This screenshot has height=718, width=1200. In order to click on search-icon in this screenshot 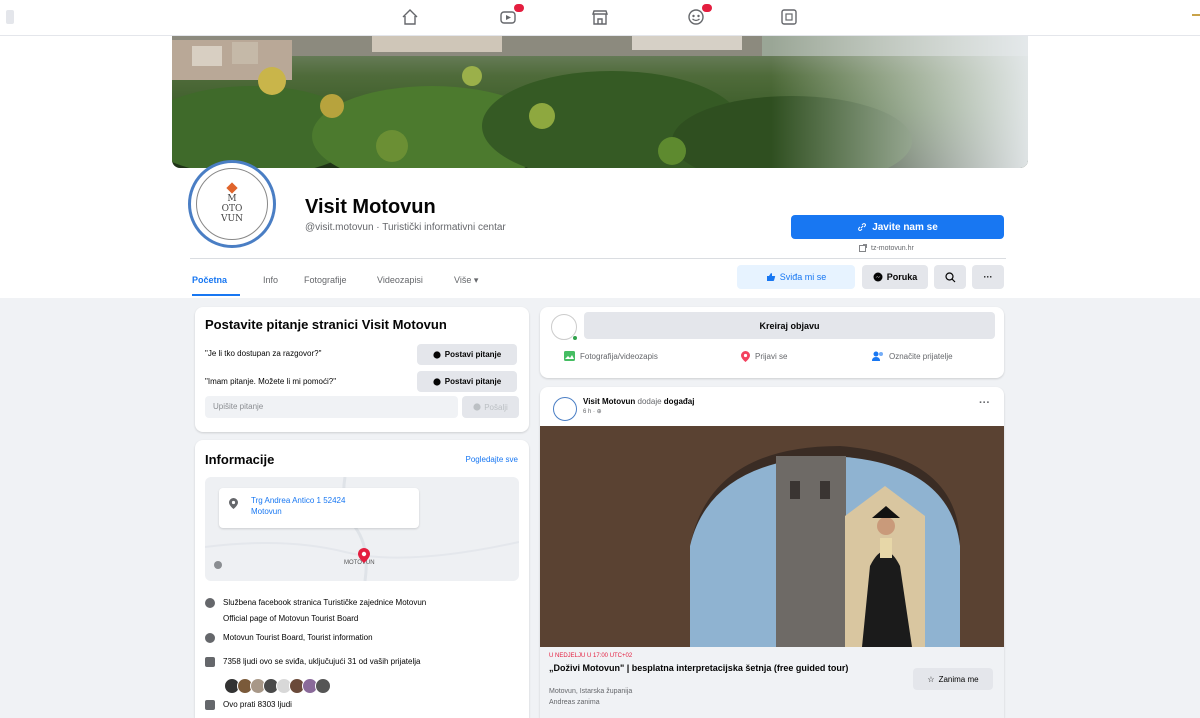, I will do `click(949, 276)`.